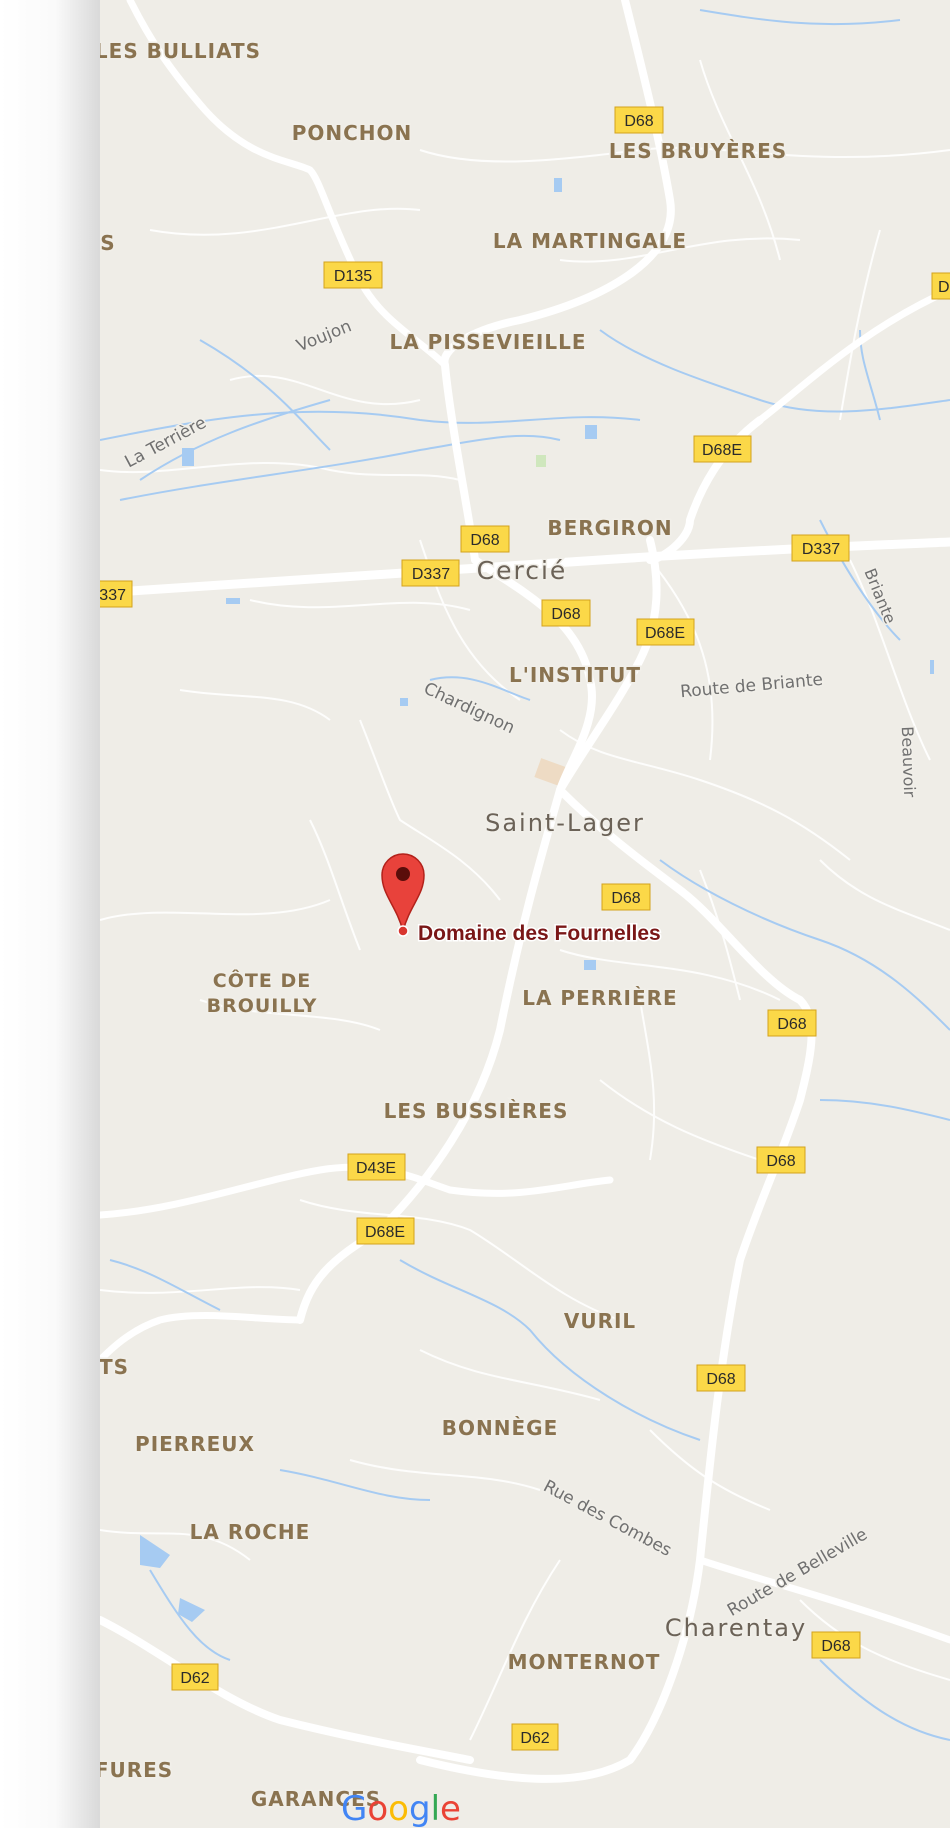 The width and height of the screenshot is (950, 1828). Describe the element at coordinates (352, 133) in the screenshot. I see `place-label: PONCHON` at that location.